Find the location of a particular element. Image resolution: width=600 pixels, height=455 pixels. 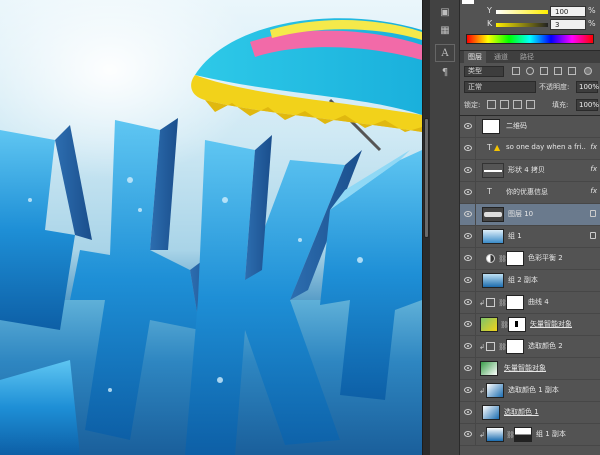

tab-layers: 图层 is located at coordinates (475, 57).